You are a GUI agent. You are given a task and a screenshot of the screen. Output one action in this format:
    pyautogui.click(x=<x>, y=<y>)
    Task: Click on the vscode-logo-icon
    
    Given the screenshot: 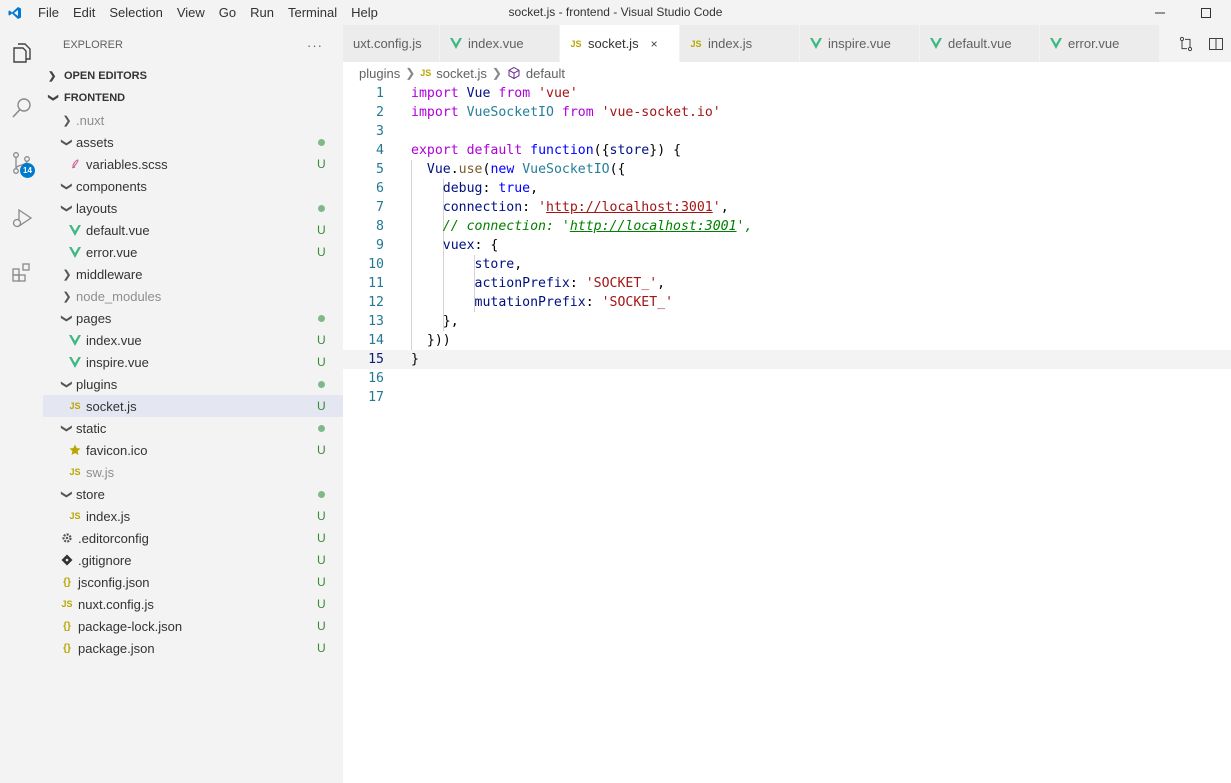 What is the action you would take?
    pyautogui.click(x=15, y=13)
    